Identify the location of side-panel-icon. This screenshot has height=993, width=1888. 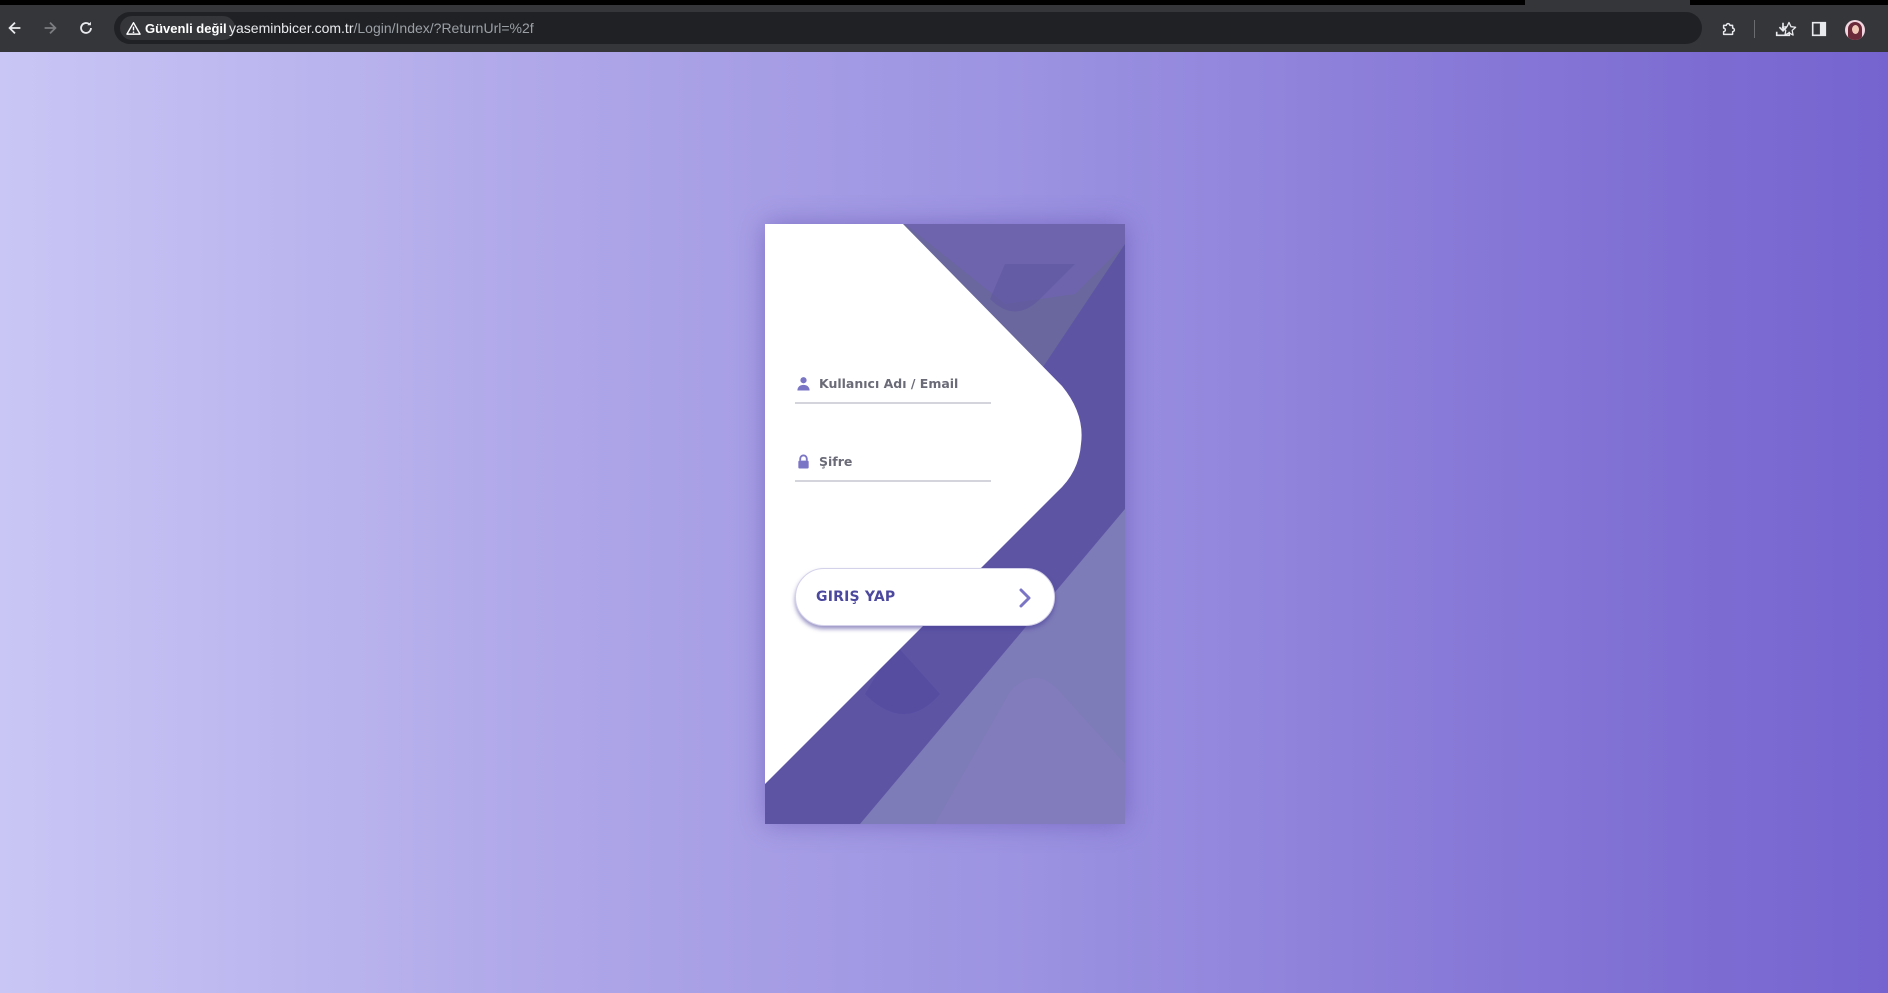
(1819, 29).